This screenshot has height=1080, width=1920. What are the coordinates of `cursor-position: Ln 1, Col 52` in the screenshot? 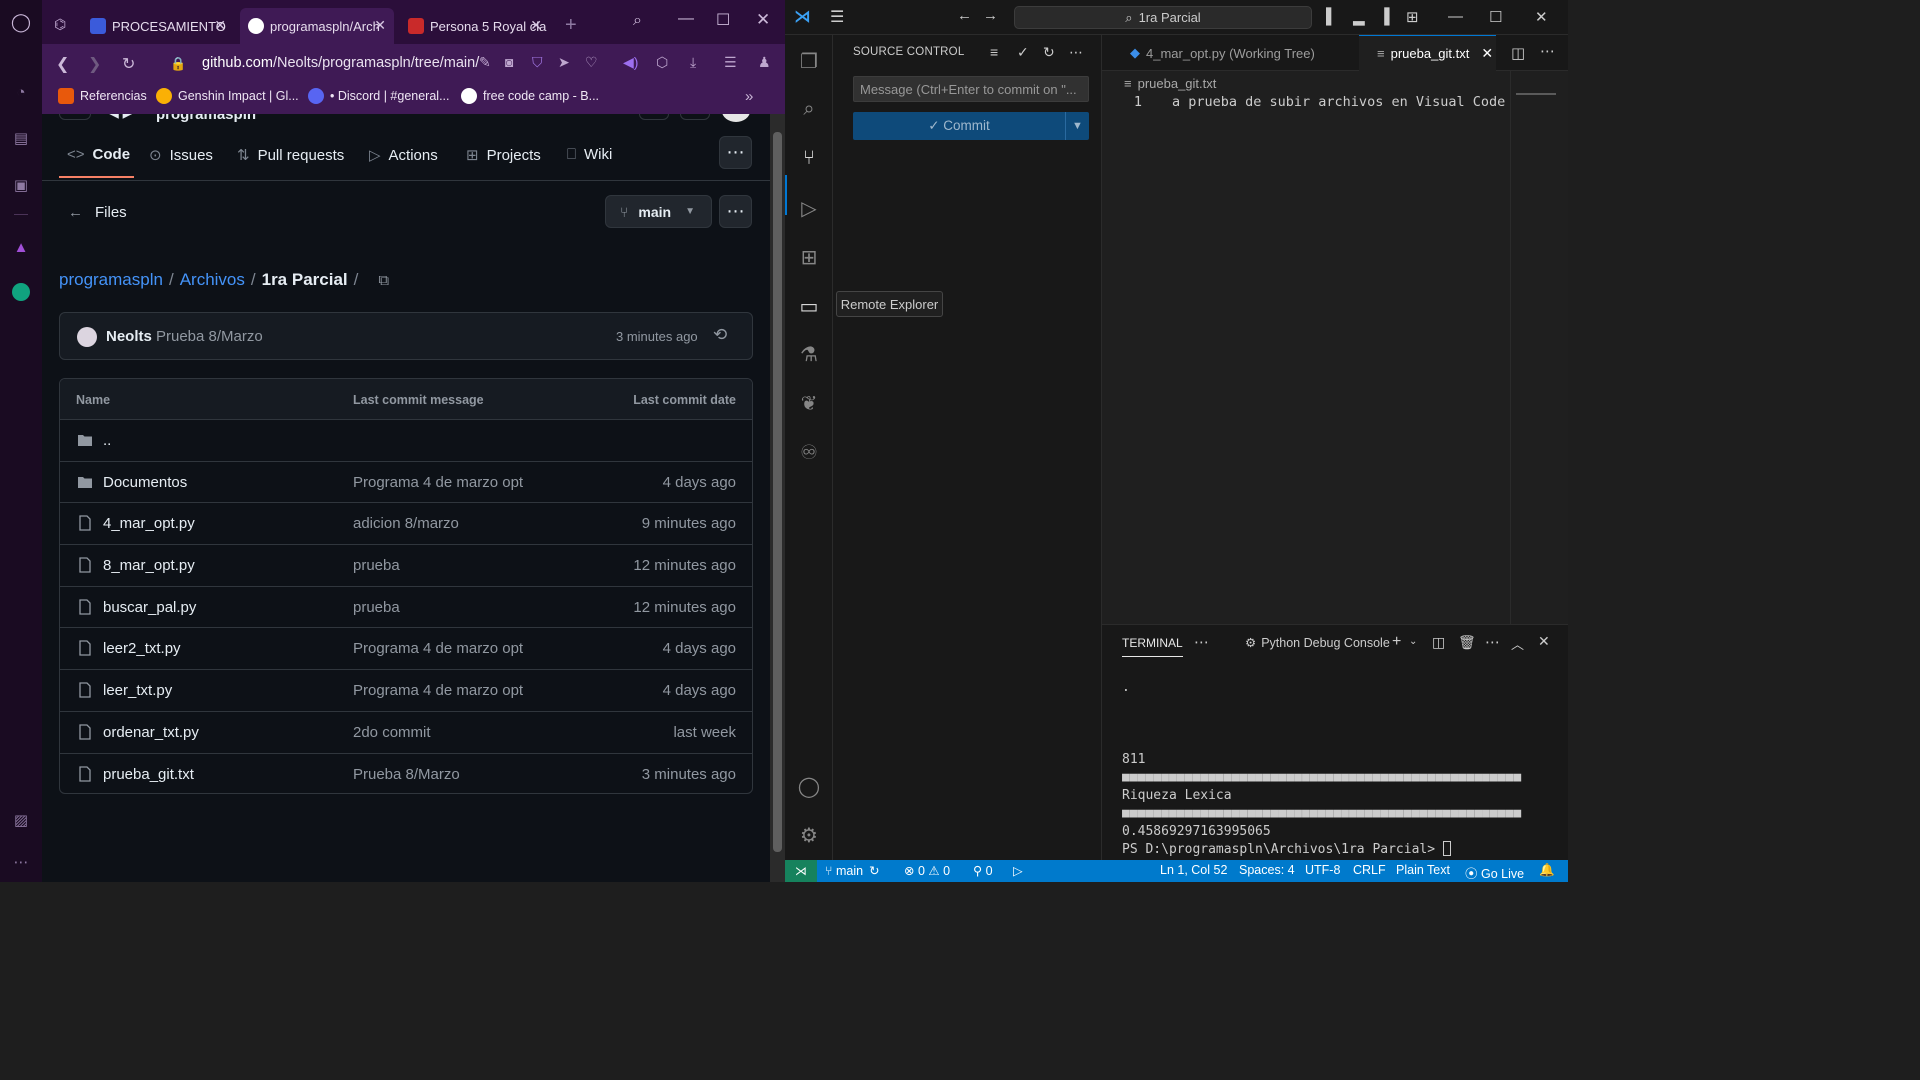 It's located at (1193, 870).